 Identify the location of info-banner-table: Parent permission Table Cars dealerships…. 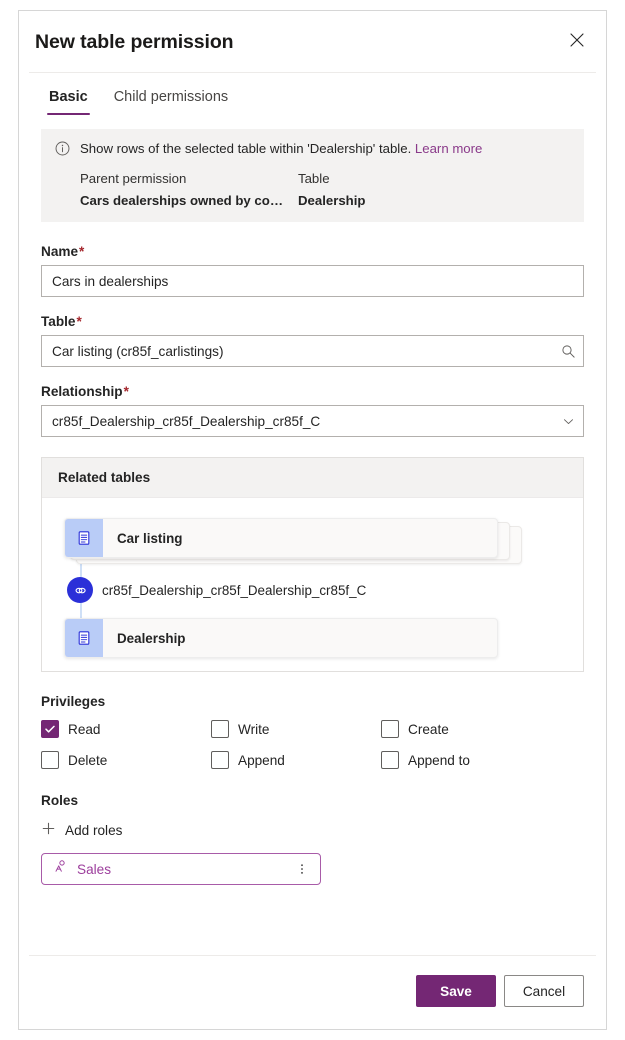
(325, 189).